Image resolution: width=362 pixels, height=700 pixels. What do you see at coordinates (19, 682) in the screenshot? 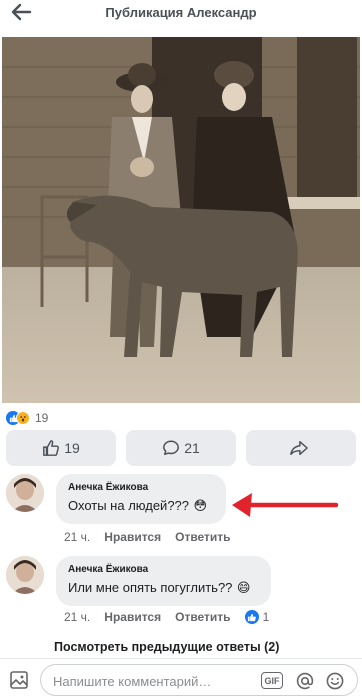
I see `photo-gallery-icon` at bounding box center [19, 682].